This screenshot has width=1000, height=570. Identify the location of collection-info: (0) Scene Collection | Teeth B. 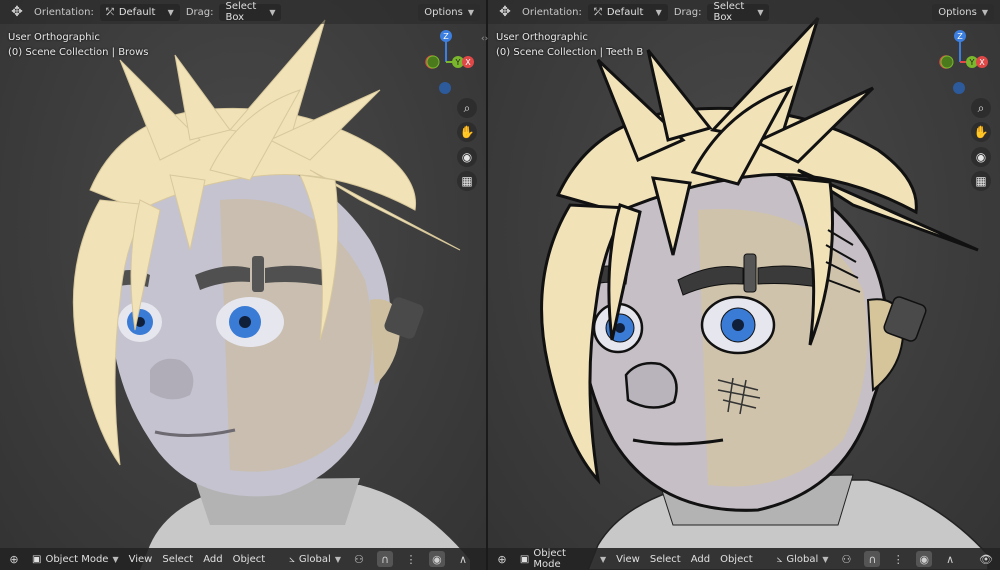
(570, 52).